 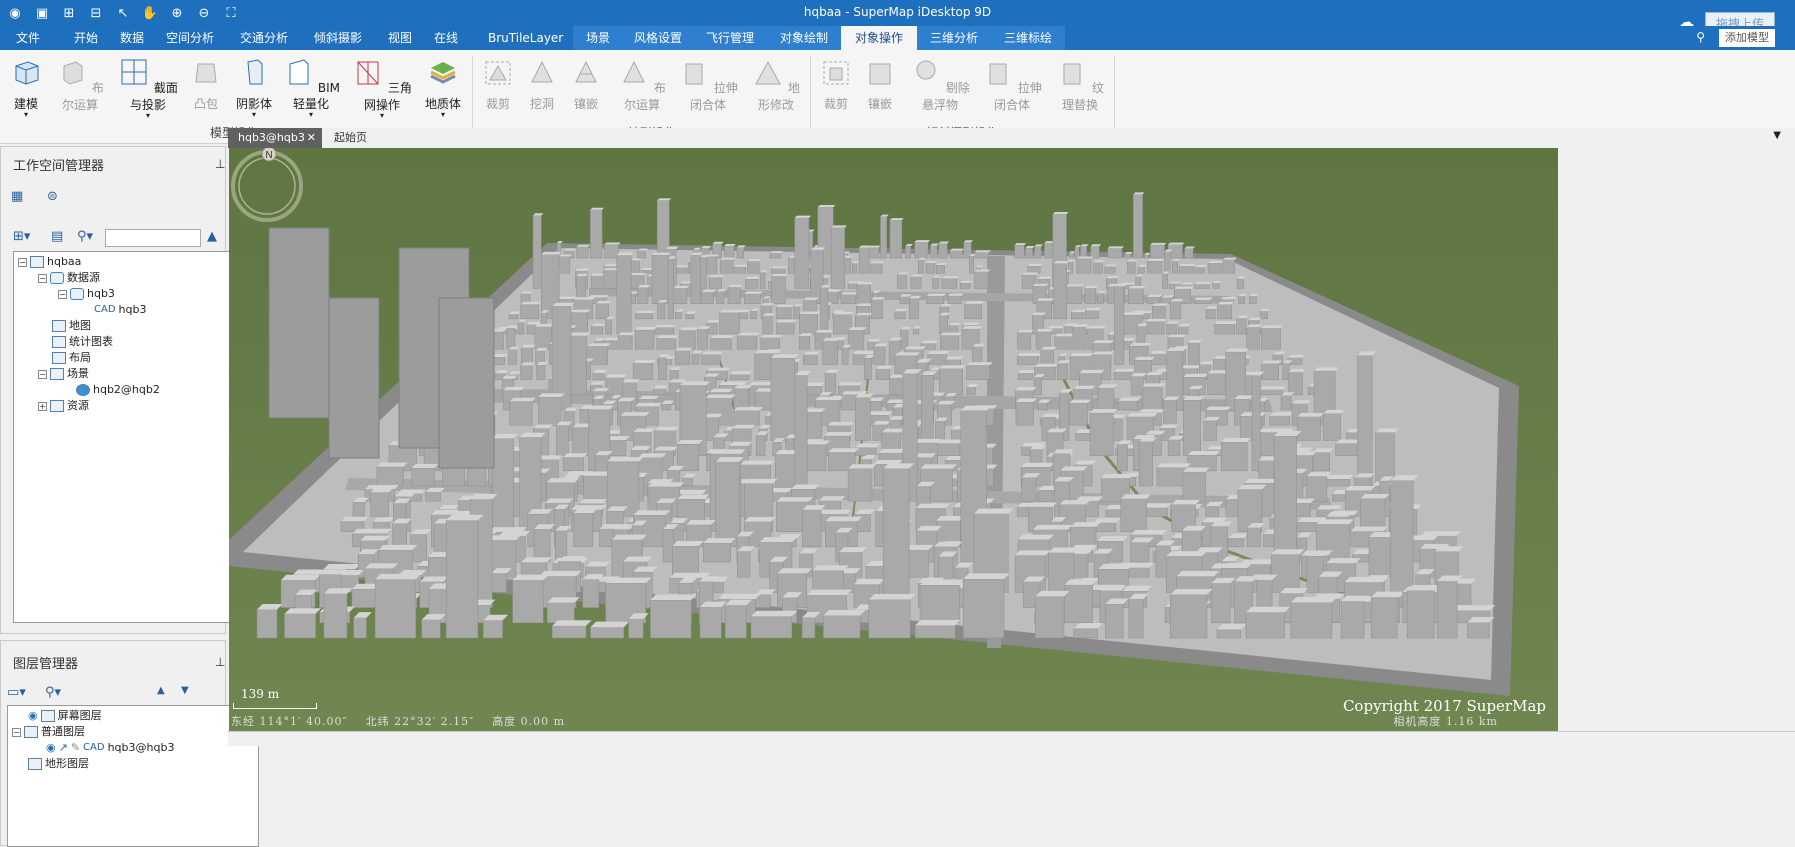 I want to click on menu-scene: 场景, so click(x=598, y=38).